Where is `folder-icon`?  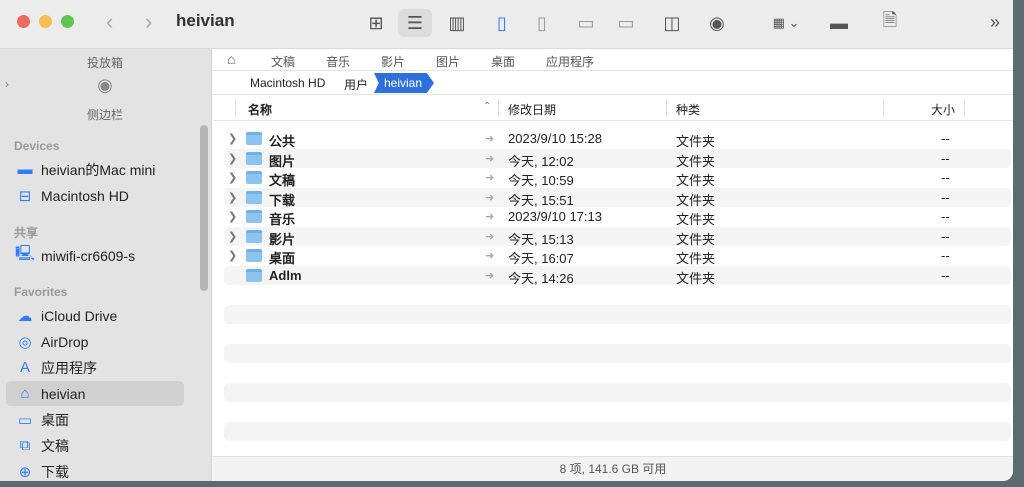 folder-icon is located at coordinates (254, 138).